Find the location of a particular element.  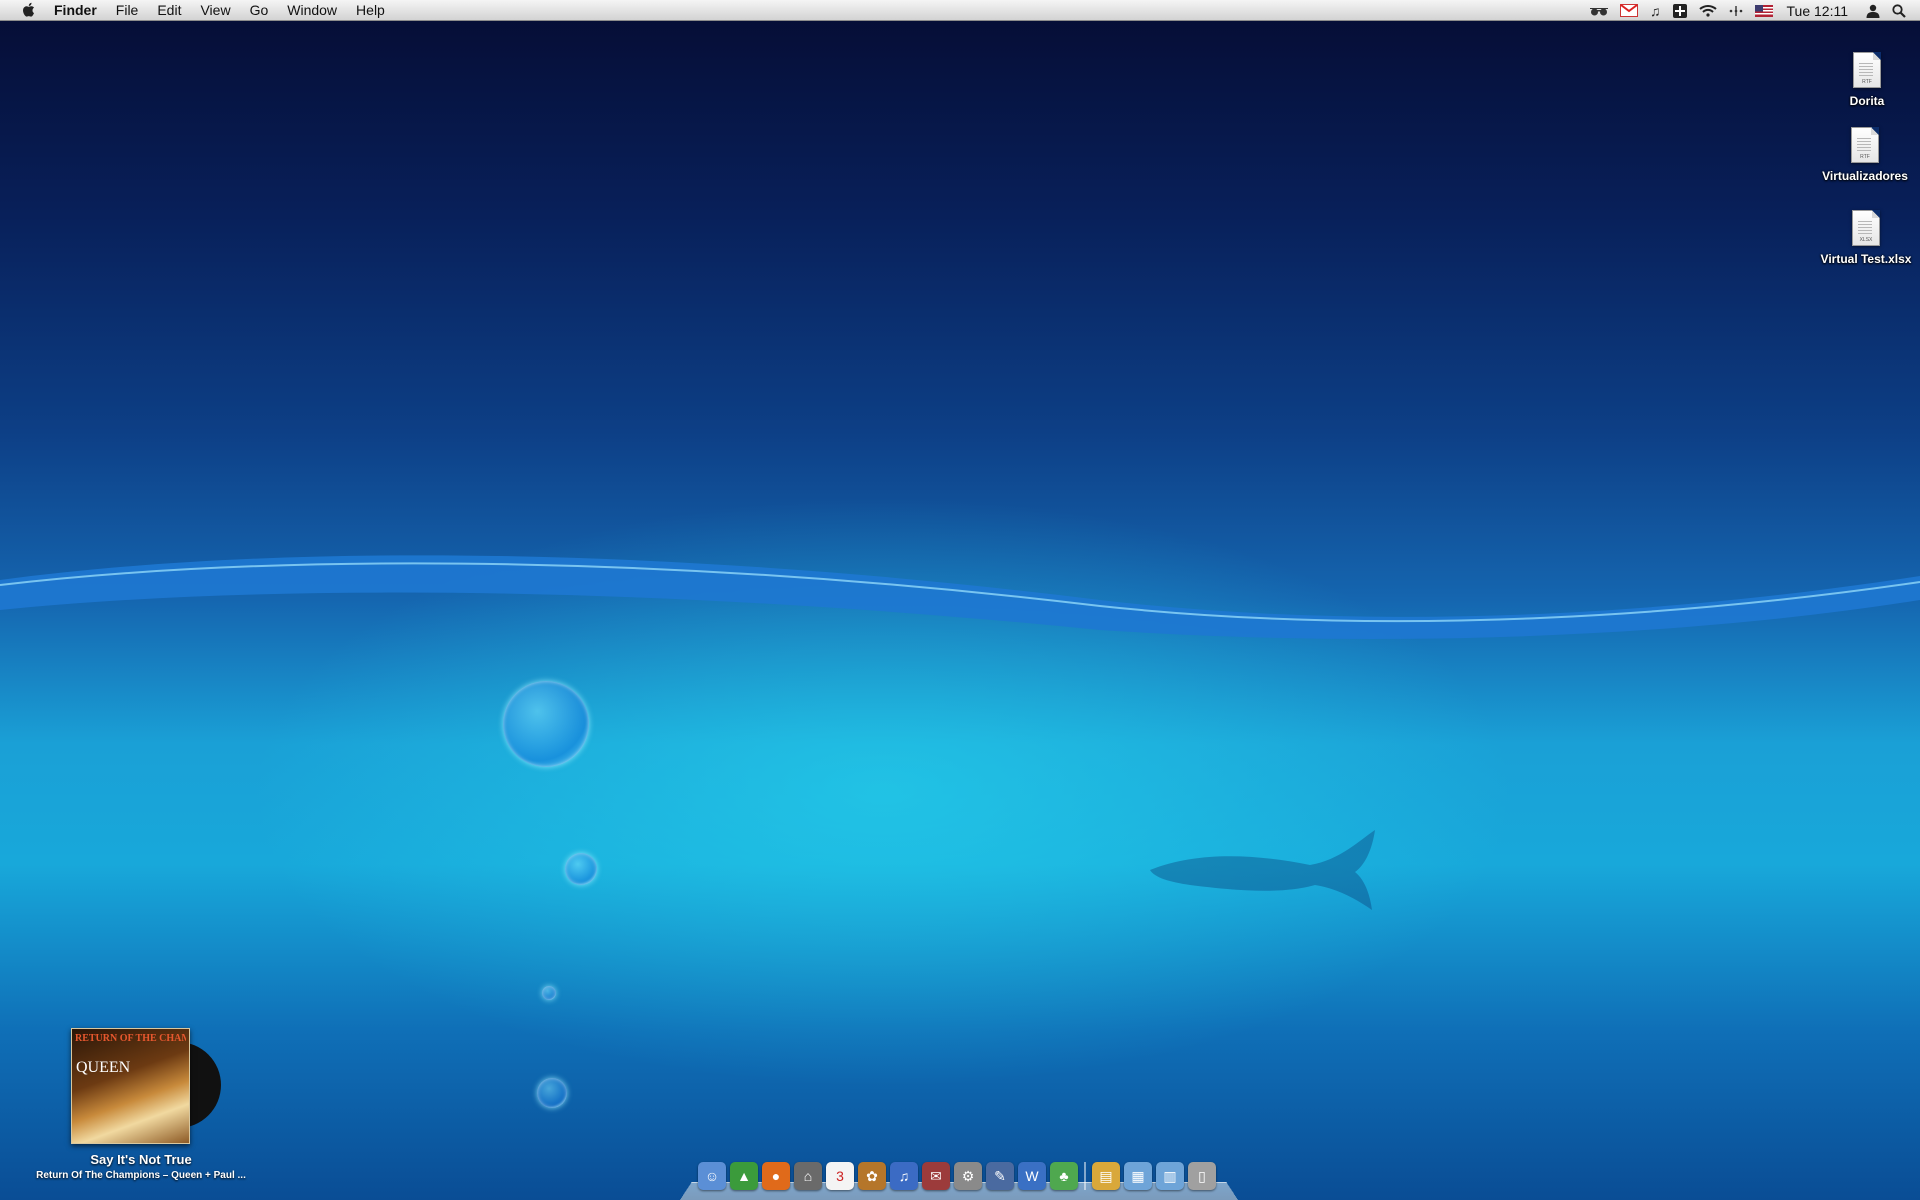

desktop-file-virtualizadores: RTF Virtualizadores is located at coordinates (1865, 155).